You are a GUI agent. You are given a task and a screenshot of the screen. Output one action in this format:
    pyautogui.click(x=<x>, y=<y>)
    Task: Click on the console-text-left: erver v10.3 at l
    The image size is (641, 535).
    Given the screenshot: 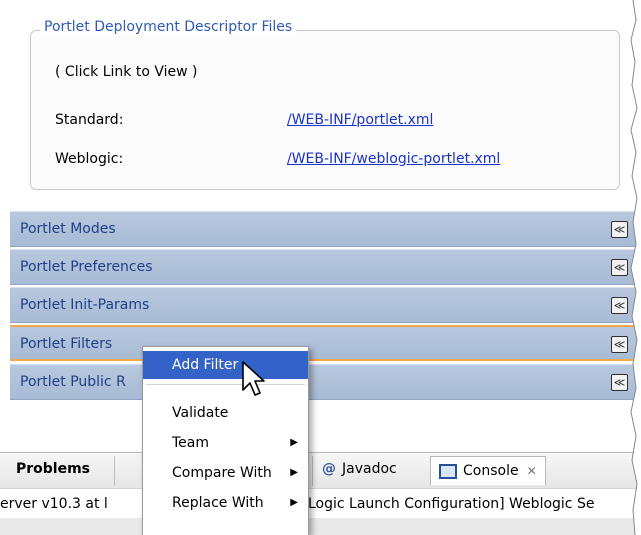 What is the action you would take?
    pyautogui.click(x=54, y=504)
    